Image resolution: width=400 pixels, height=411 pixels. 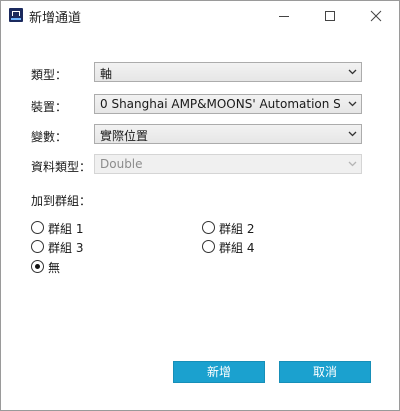 I want to click on maximize-button, so click(x=330, y=16).